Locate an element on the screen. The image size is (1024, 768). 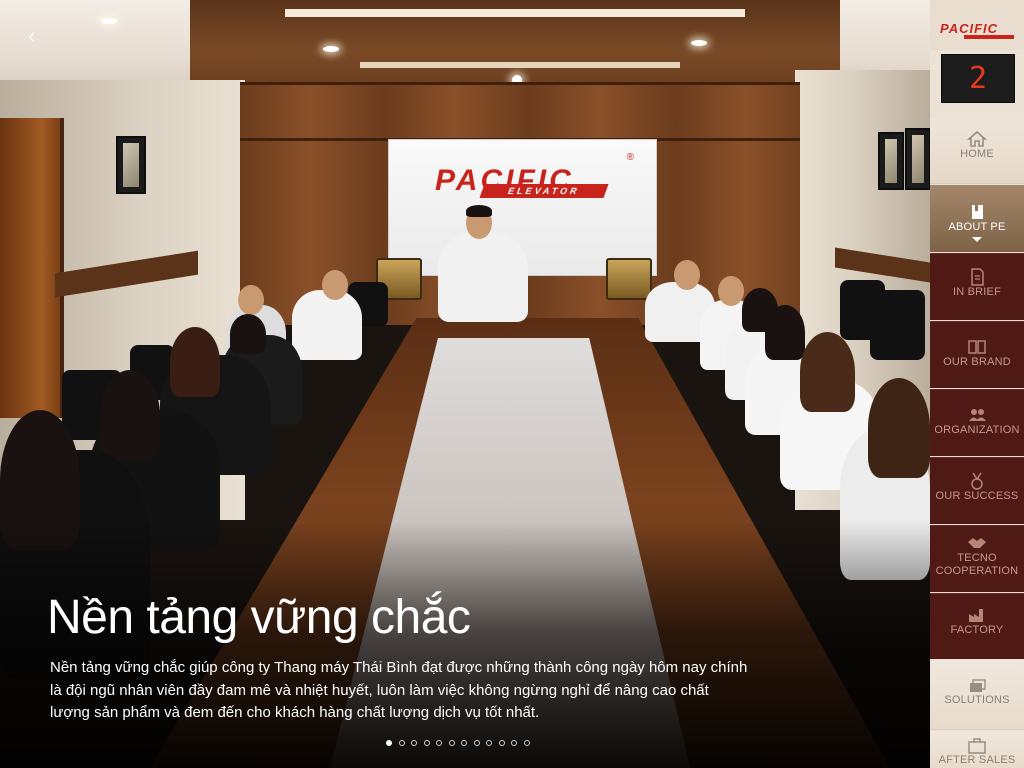
medal-icon is located at coordinates (977, 481).